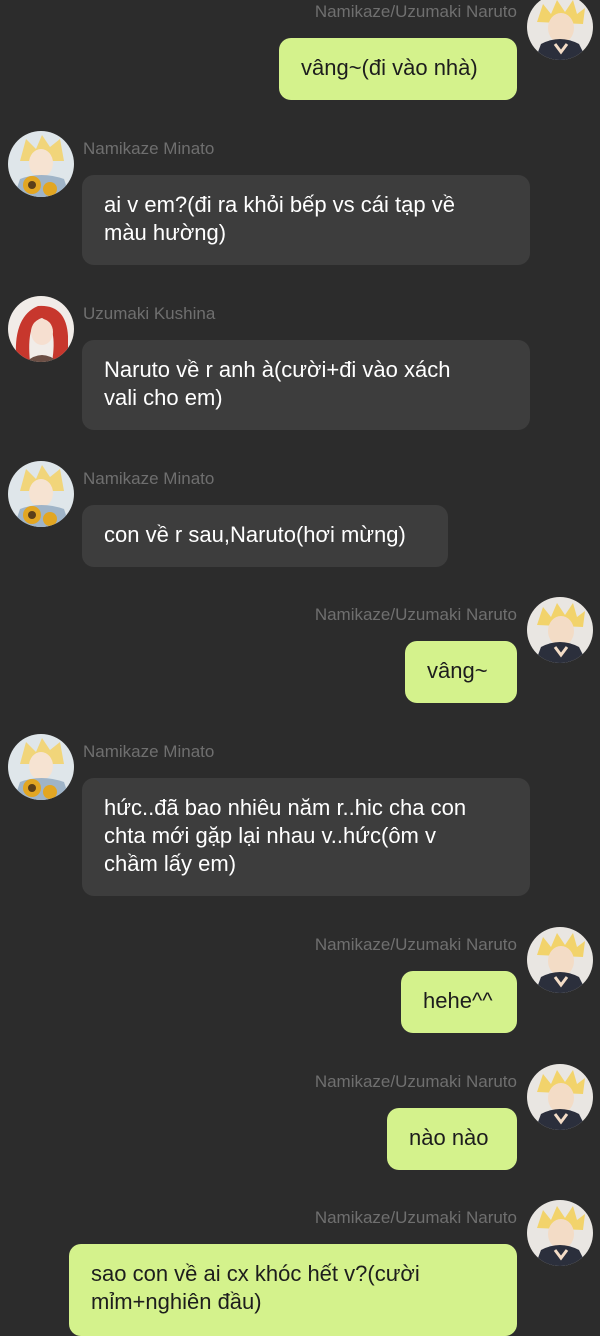 The image size is (600, 1336). I want to click on cropped-previous-content, so click(65, 3).